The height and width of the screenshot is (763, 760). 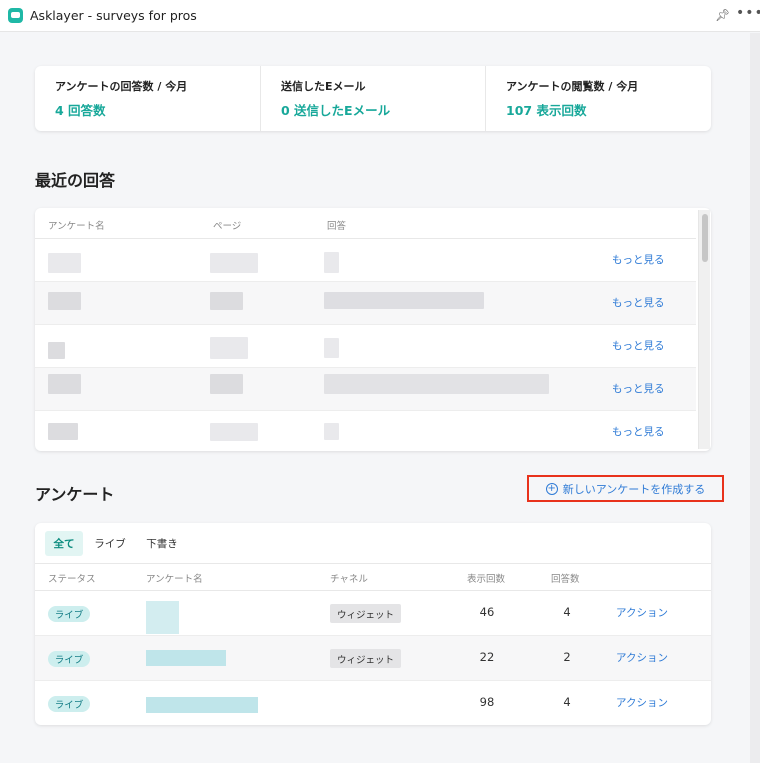 What do you see at coordinates (336, 110) in the screenshot?
I see `stat-value: 0 送信したEメール` at bounding box center [336, 110].